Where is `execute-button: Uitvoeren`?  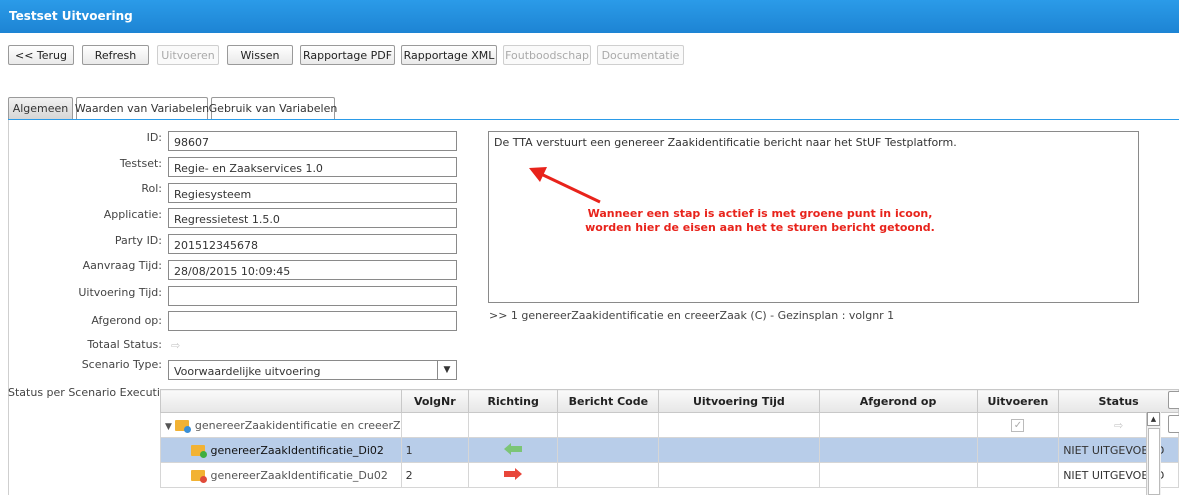
execute-button: Uitvoeren is located at coordinates (188, 55).